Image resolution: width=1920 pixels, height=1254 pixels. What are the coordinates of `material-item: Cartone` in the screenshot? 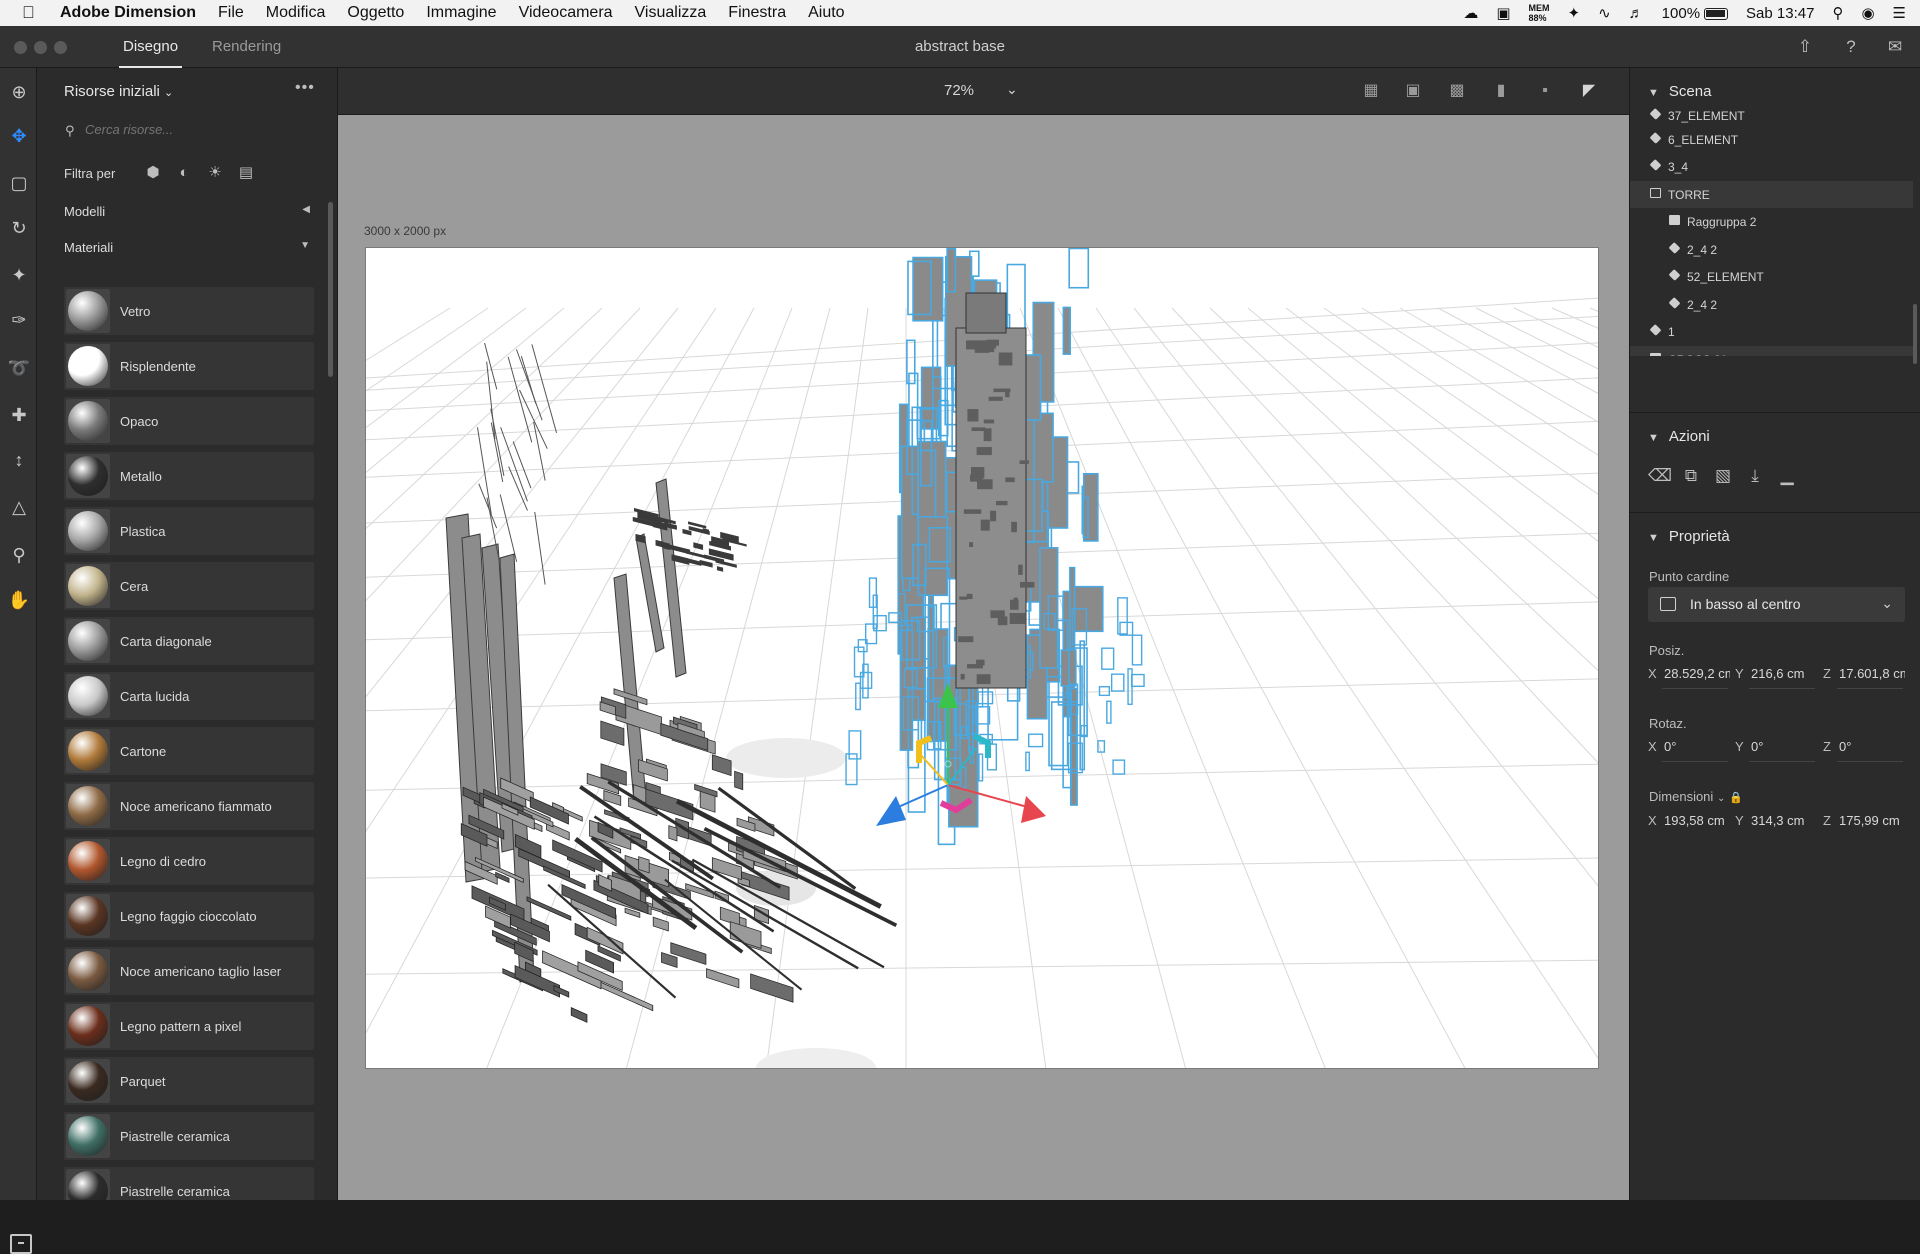 It's located at (189, 751).